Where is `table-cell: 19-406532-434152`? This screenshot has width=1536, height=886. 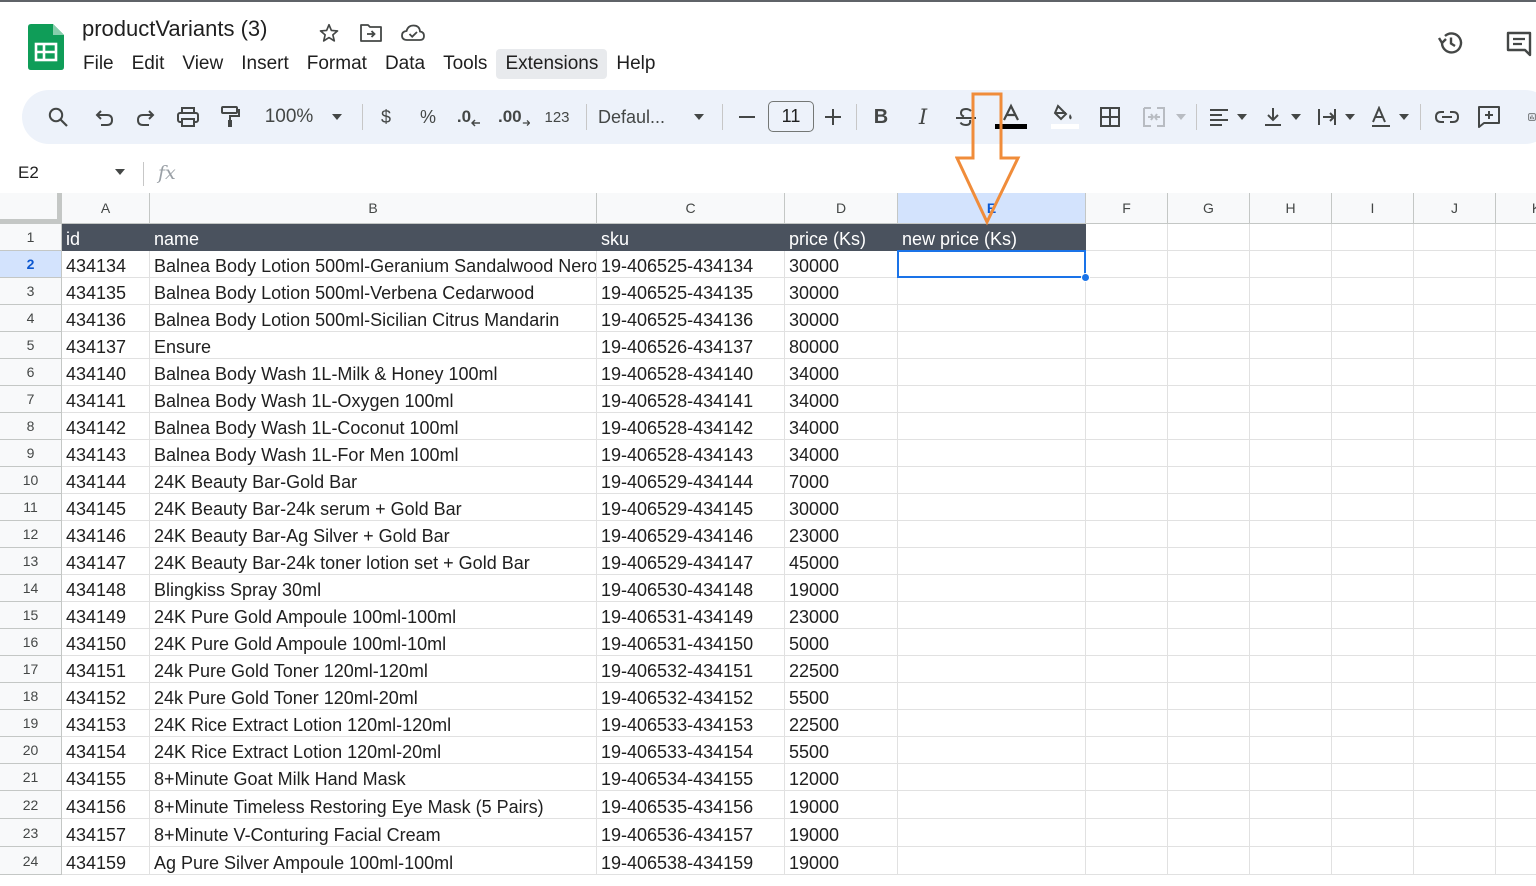
table-cell: 19-406532-434152 is located at coordinates (691, 696).